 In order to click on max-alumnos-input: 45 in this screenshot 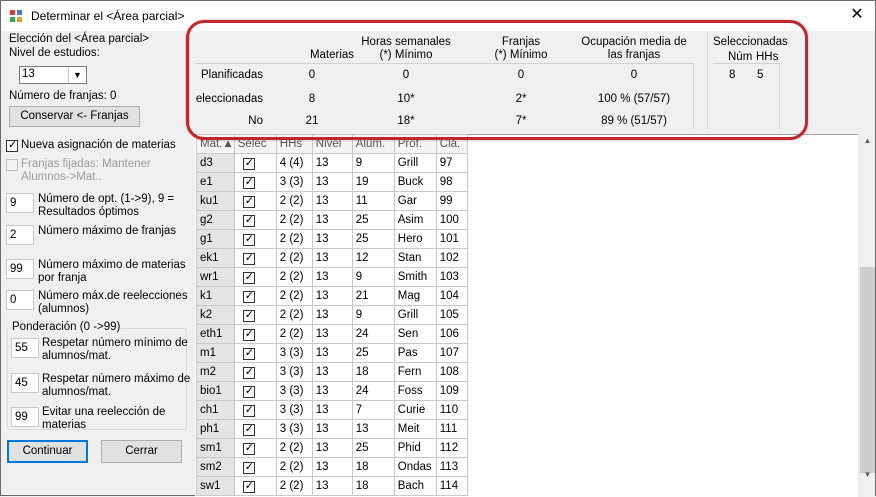, I will do `click(25, 383)`.